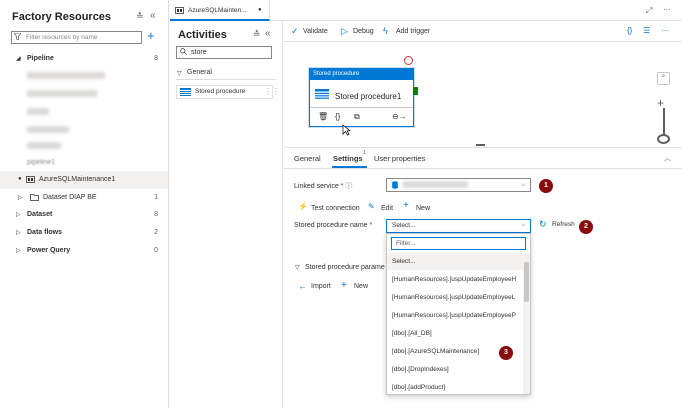  Describe the element at coordinates (385, 31) in the screenshot. I see `trigger-icon: ϟ` at that location.